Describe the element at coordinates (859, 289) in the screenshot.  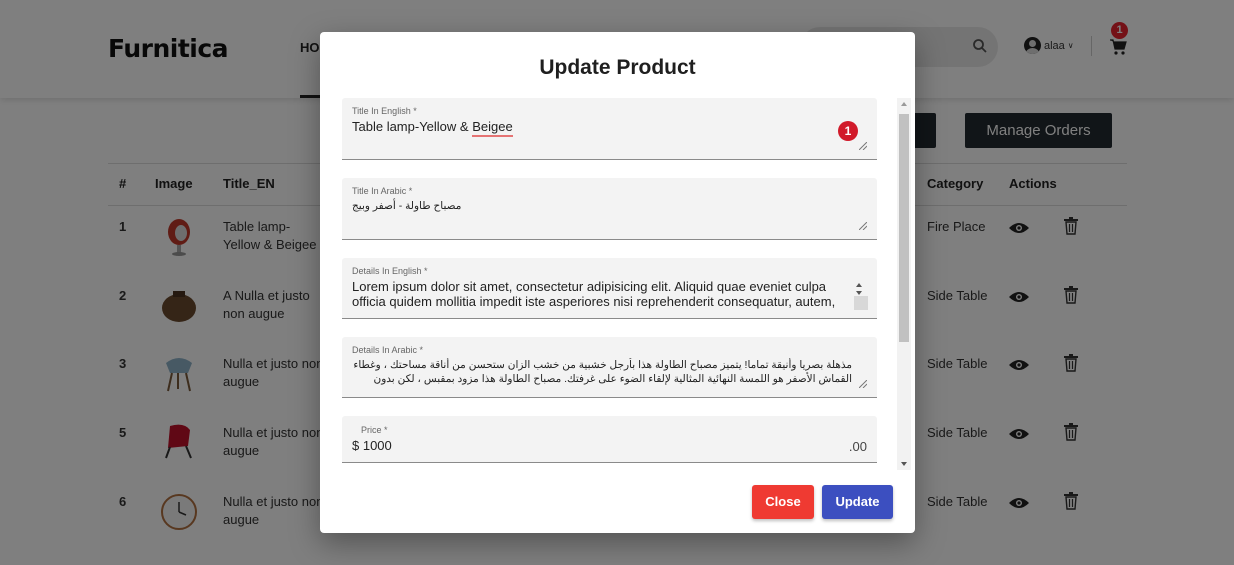
I see `scroll-arrows-icon` at that location.